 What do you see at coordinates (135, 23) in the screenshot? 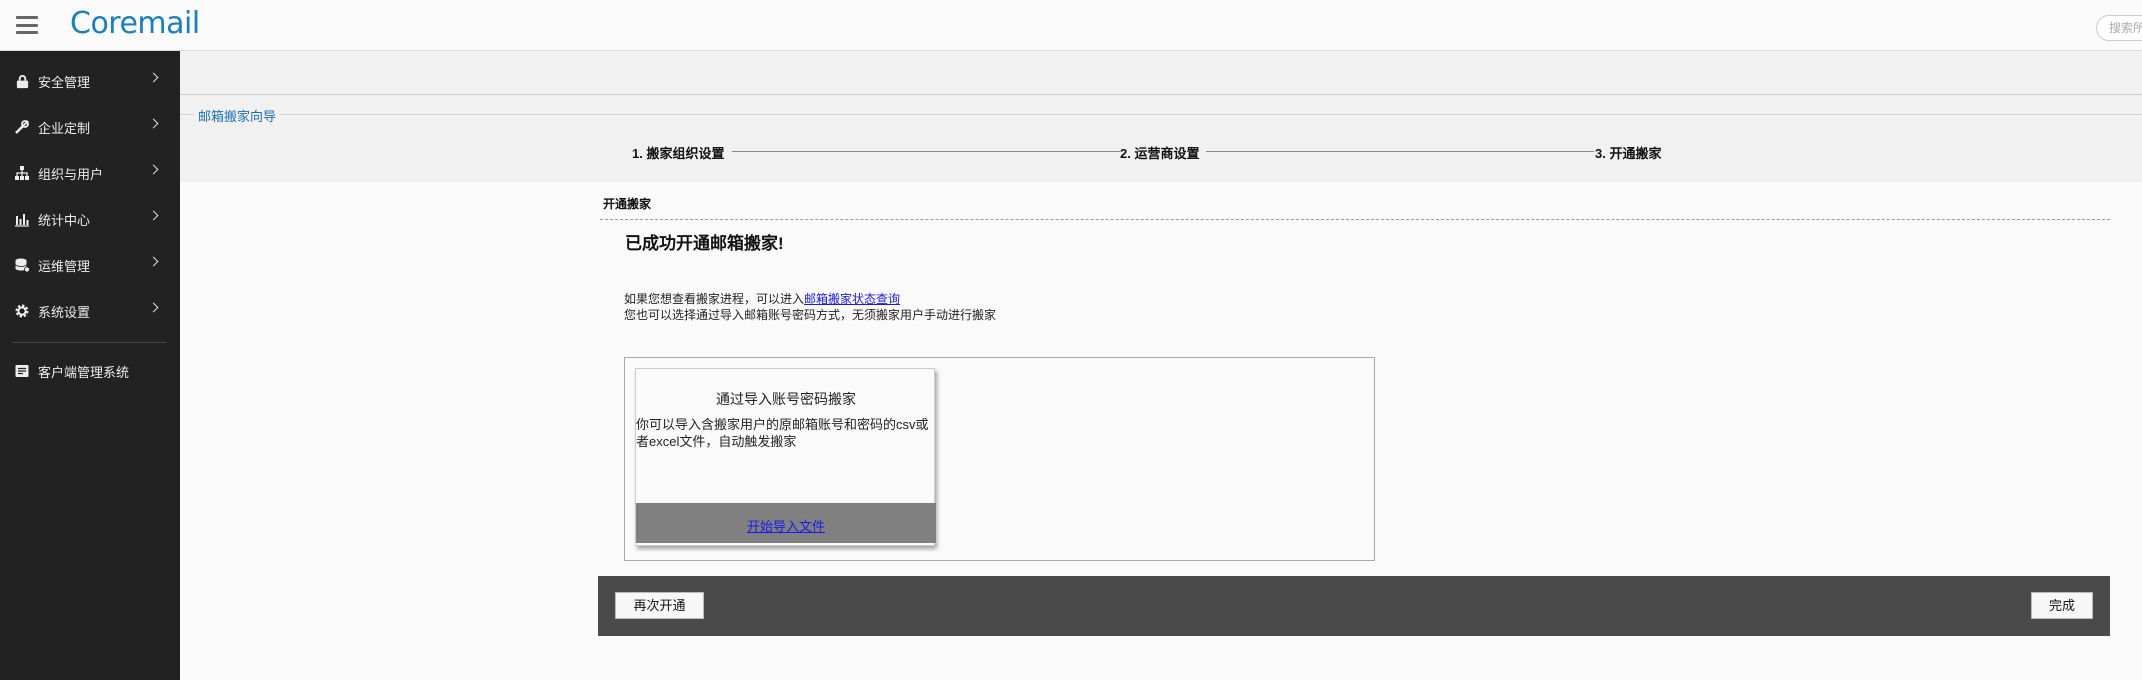
I see `app-logo: Coremail` at bounding box center [135, 23].